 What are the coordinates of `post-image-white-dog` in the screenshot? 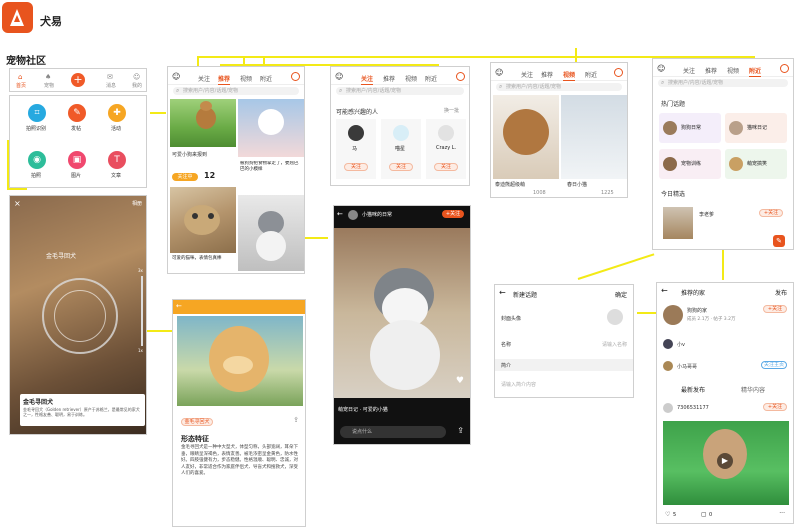 It's located at (271, 128).